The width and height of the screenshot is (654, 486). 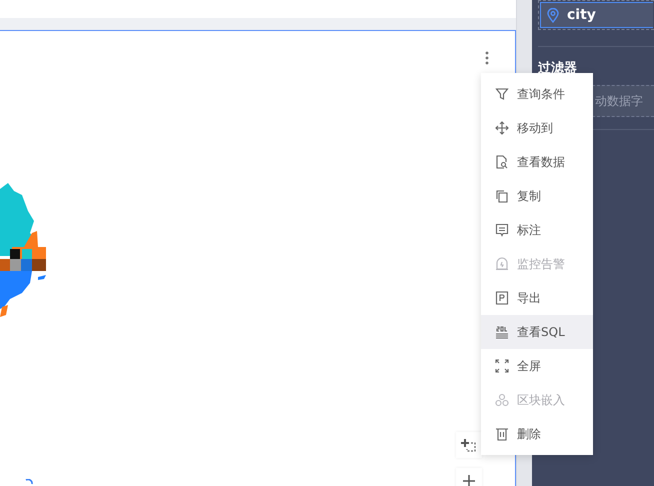 I want to click on menu-item: 导出, so click(x=537, y=298).